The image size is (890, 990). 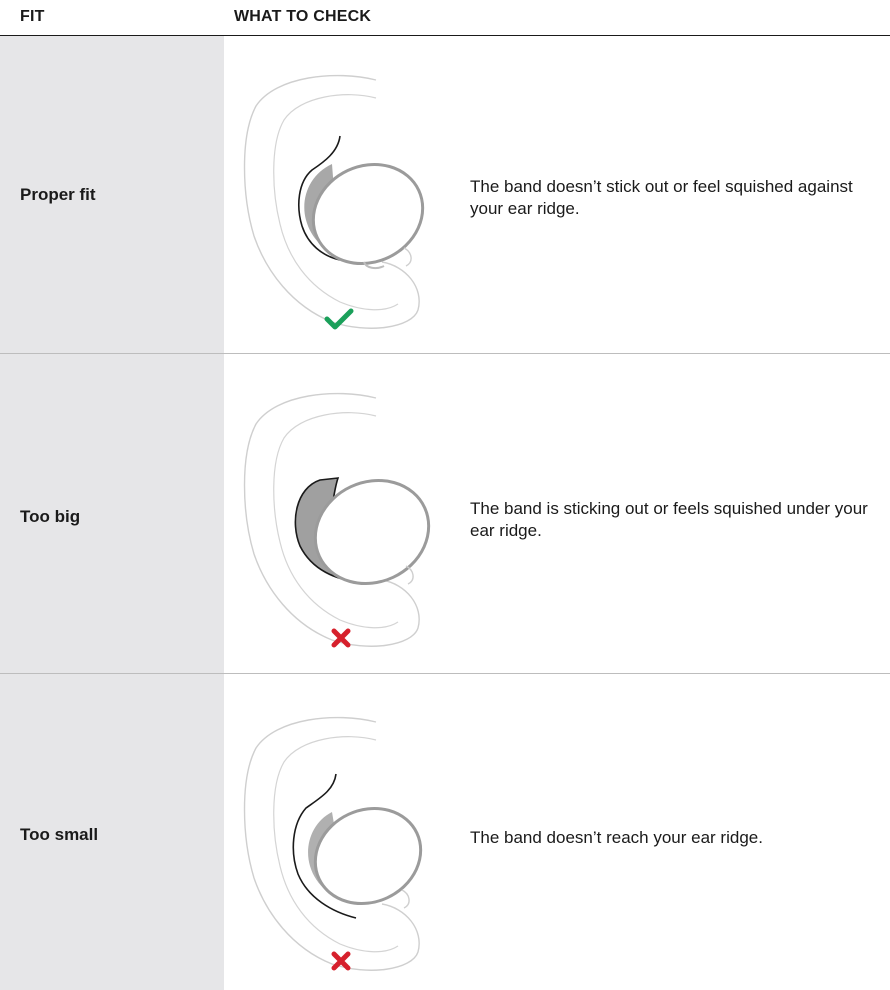 What do you see at coordinates (59, 834) in the screenshot?
I see `fit-label: Too small` at bounding box center [59, 834].